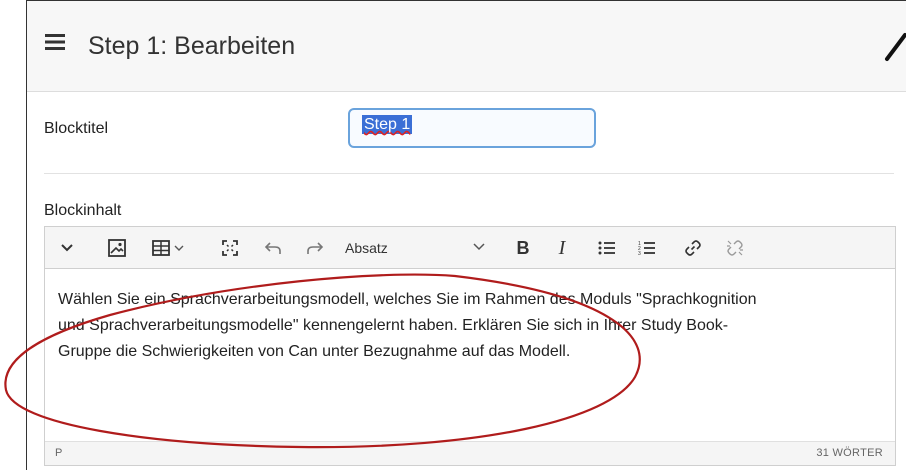  Describe the element at coordinates (693, 248) in the screenshot. I see `link-icon` at that location.